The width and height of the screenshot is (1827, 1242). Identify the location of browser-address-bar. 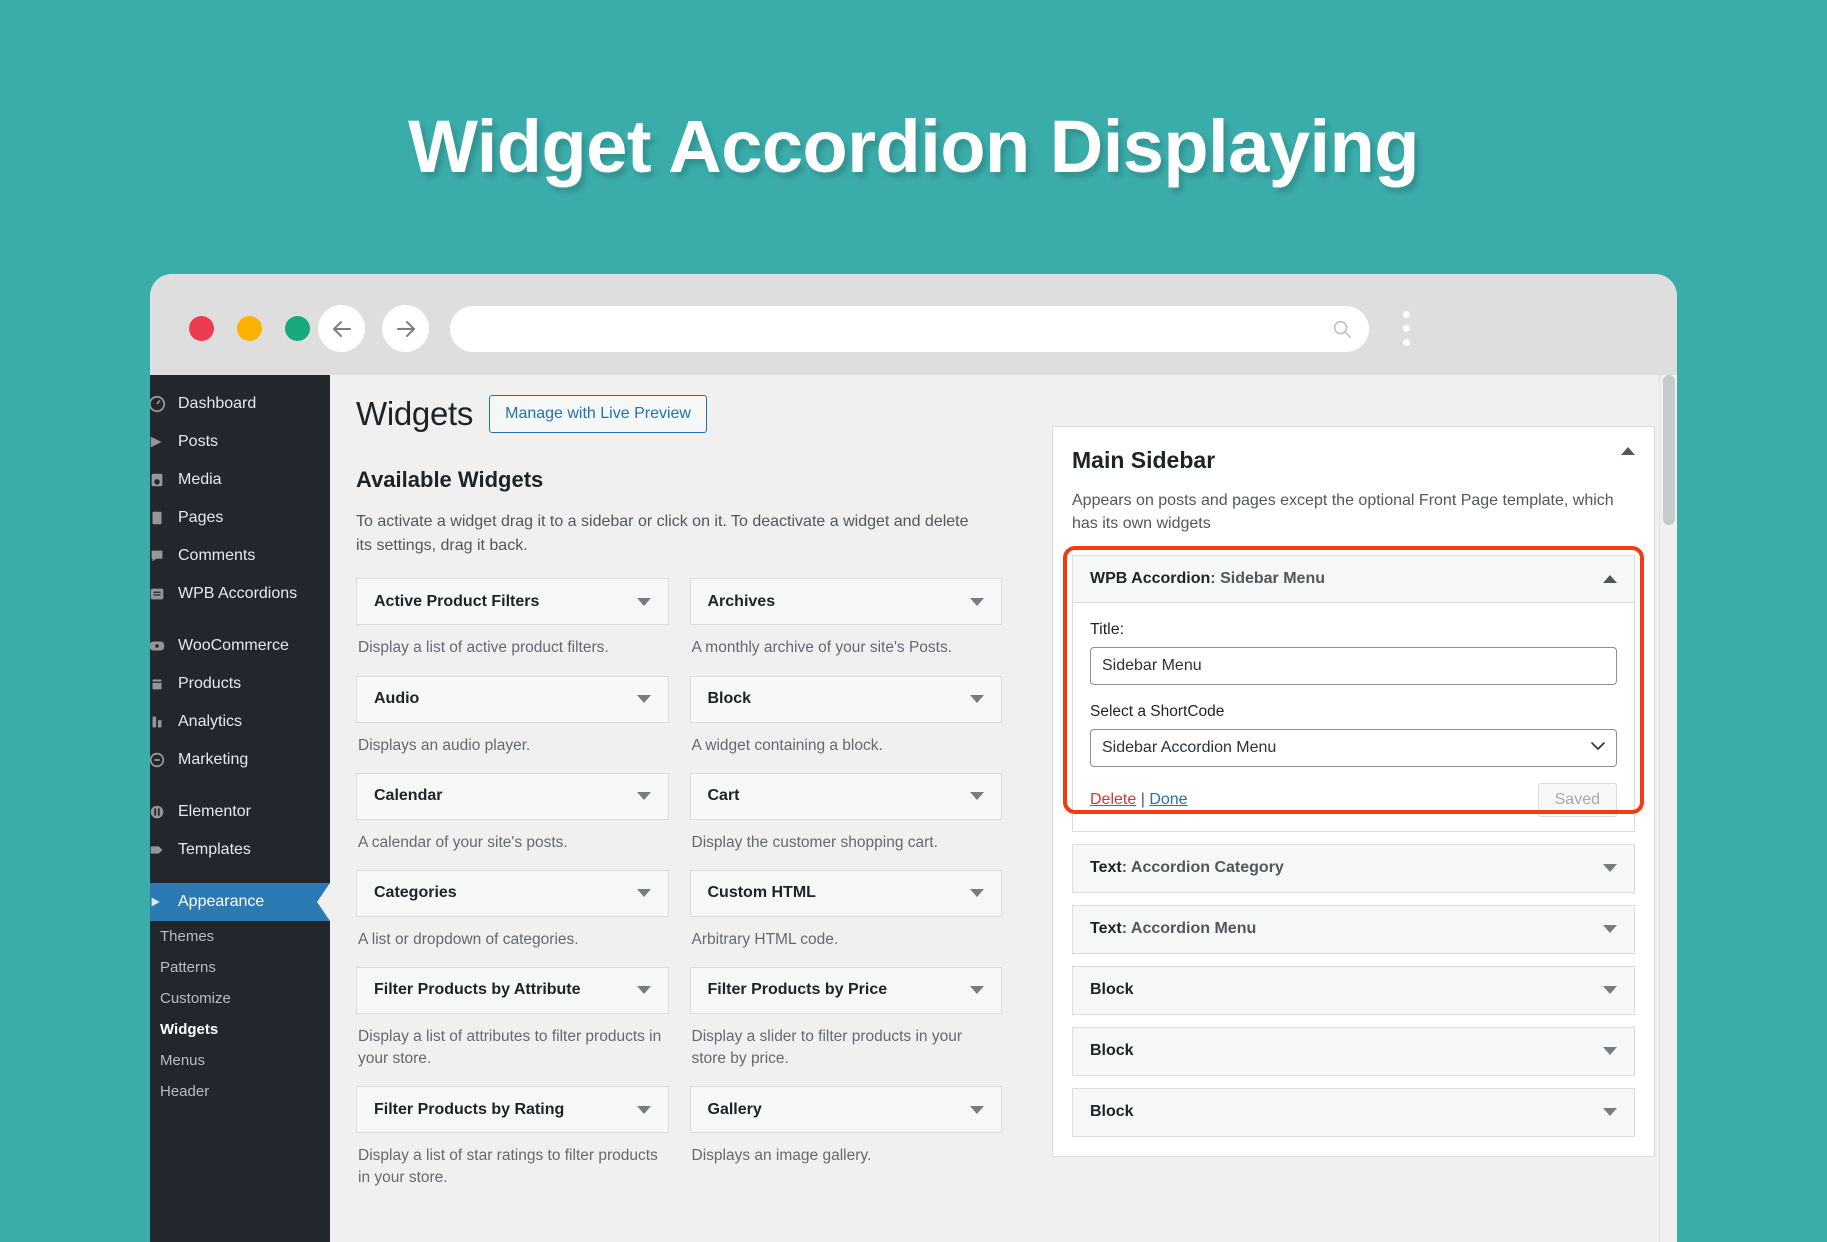
(909, 329).